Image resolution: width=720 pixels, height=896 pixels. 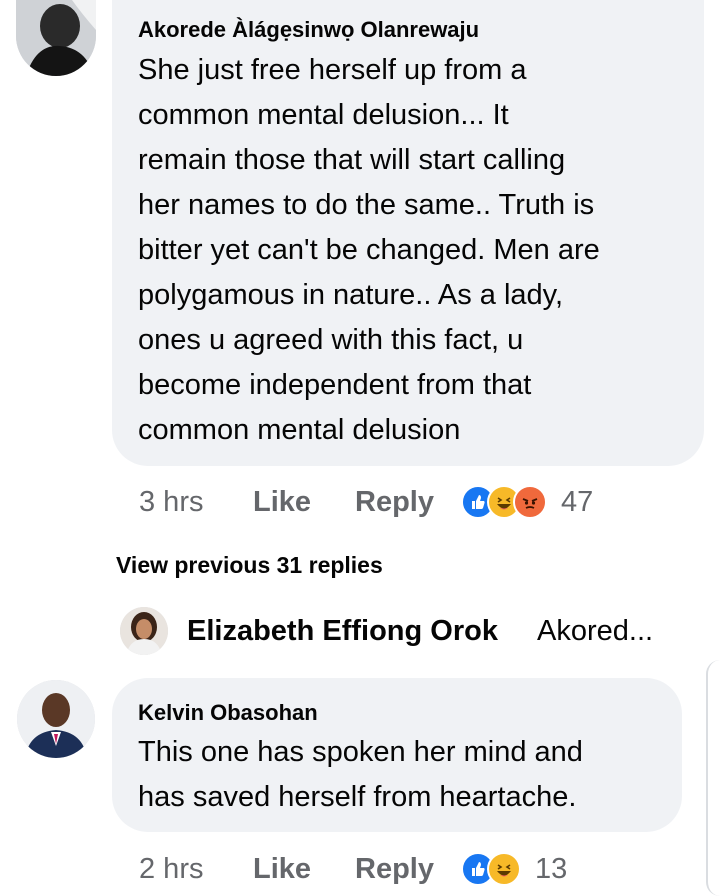 What do you see at coordinates (171, 502) in the screenshot?
I see `comment-timestamp: 3 hrs` at bounding box center [171, 502].